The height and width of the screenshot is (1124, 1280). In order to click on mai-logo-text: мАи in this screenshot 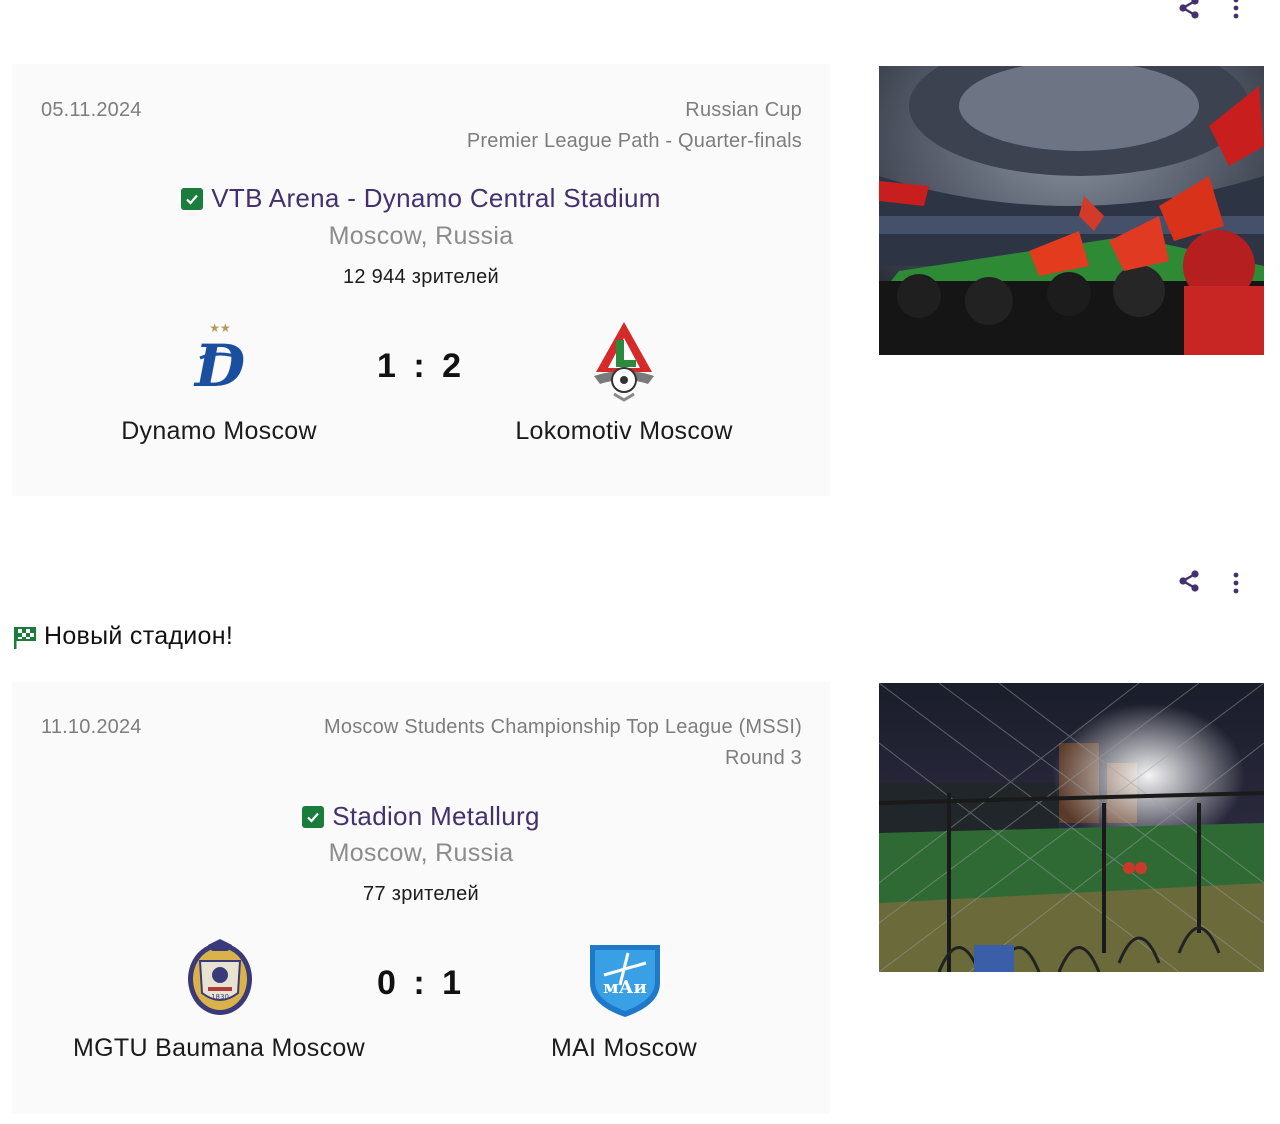, I will do `click(625, 987)`.